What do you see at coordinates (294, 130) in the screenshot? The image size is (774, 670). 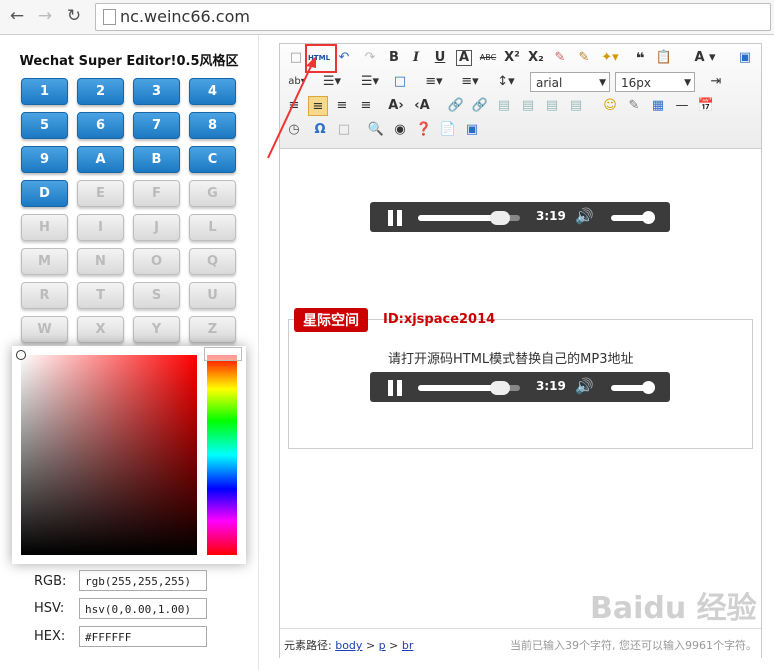 I see `time-icon: ◷` at bounding box center [294, 130].